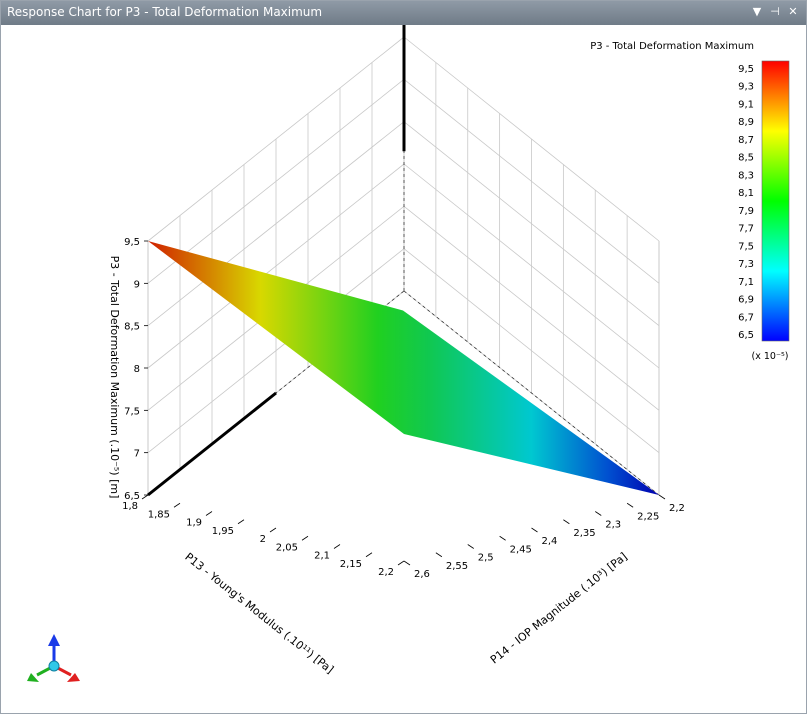 This screenshot has width=807, height=714. What do you see at coordinates (746, 211) in the screenshot?
I see `colorbar-tick-label: 7,9` at bounding box center [746, 211].